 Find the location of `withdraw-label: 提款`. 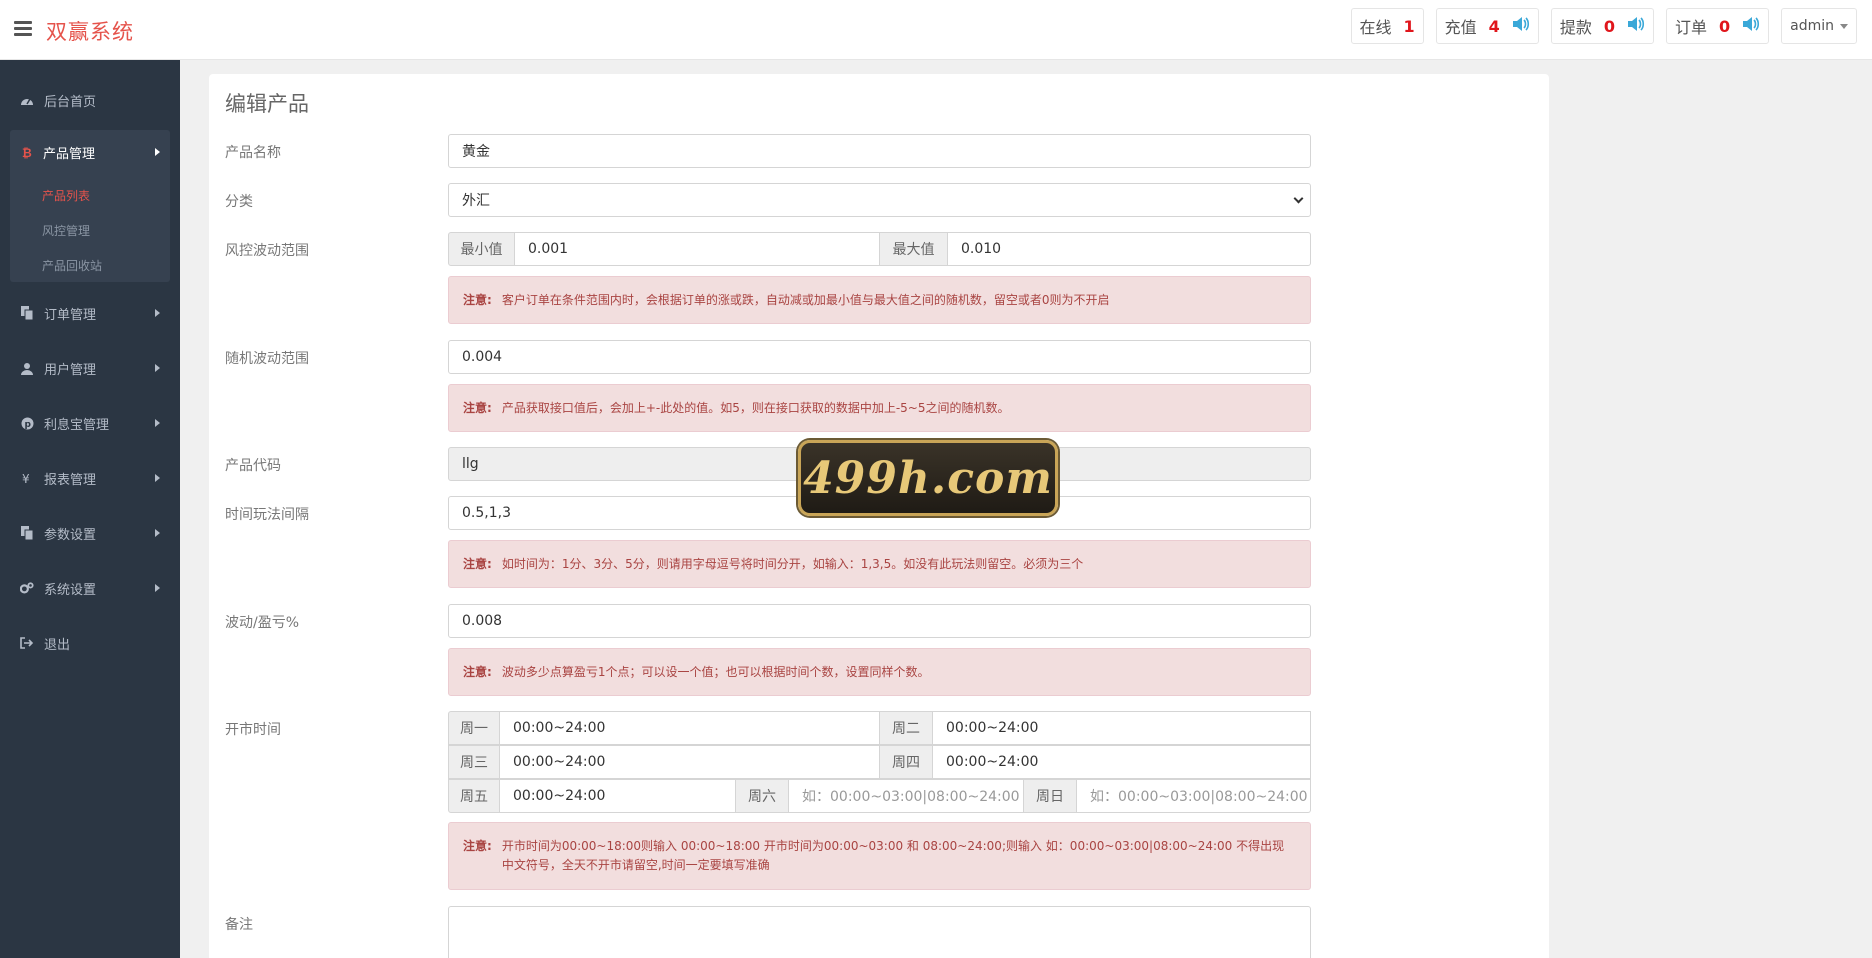

withdraw-label: 提款 is located at coordinates (1575, 27).